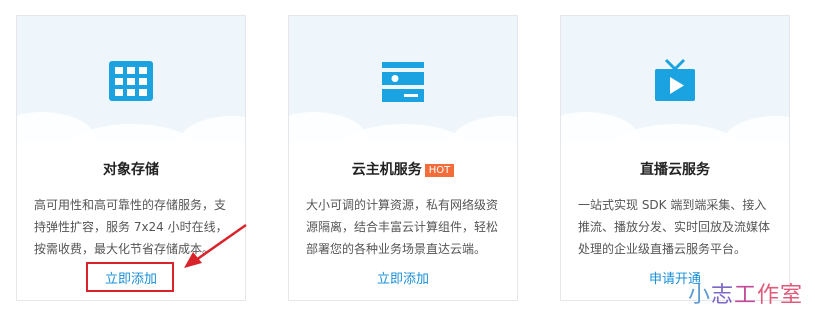  What do you see at coordinates (215, 245) in the screenshot?
I see `arrow-icon` at bounding box center [215, 245].